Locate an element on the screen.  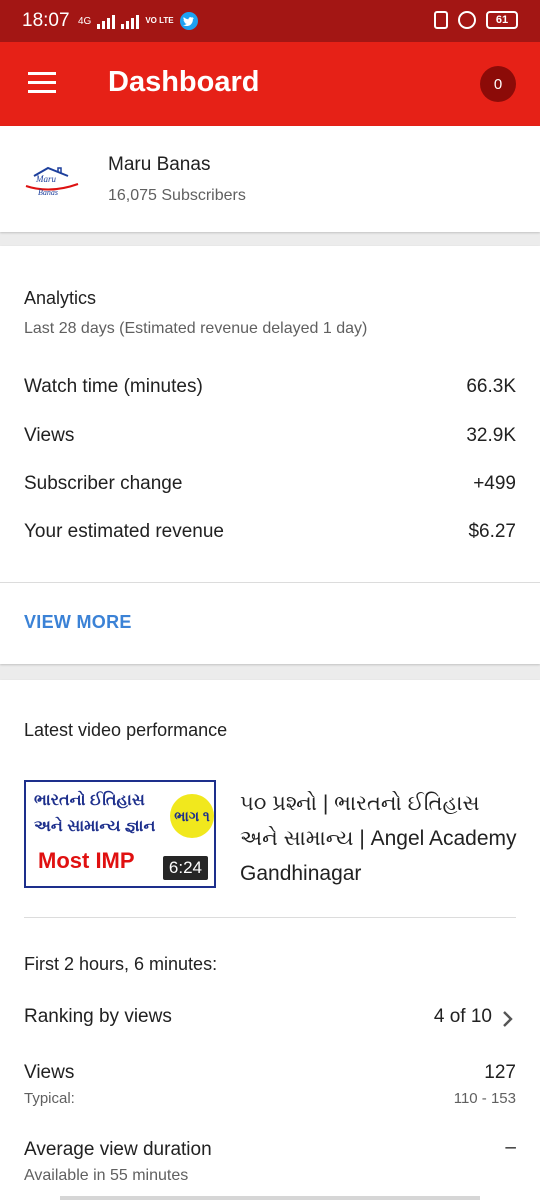
typical-value: 110 - 153 is located at coordinates (484, 1098).